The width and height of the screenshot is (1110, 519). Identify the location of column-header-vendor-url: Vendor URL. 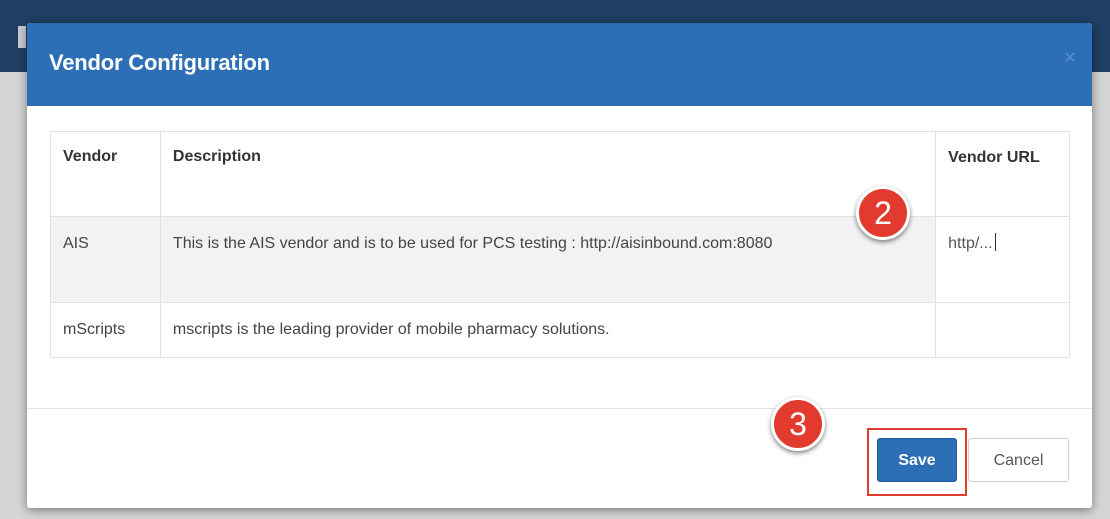
(1002, 174).